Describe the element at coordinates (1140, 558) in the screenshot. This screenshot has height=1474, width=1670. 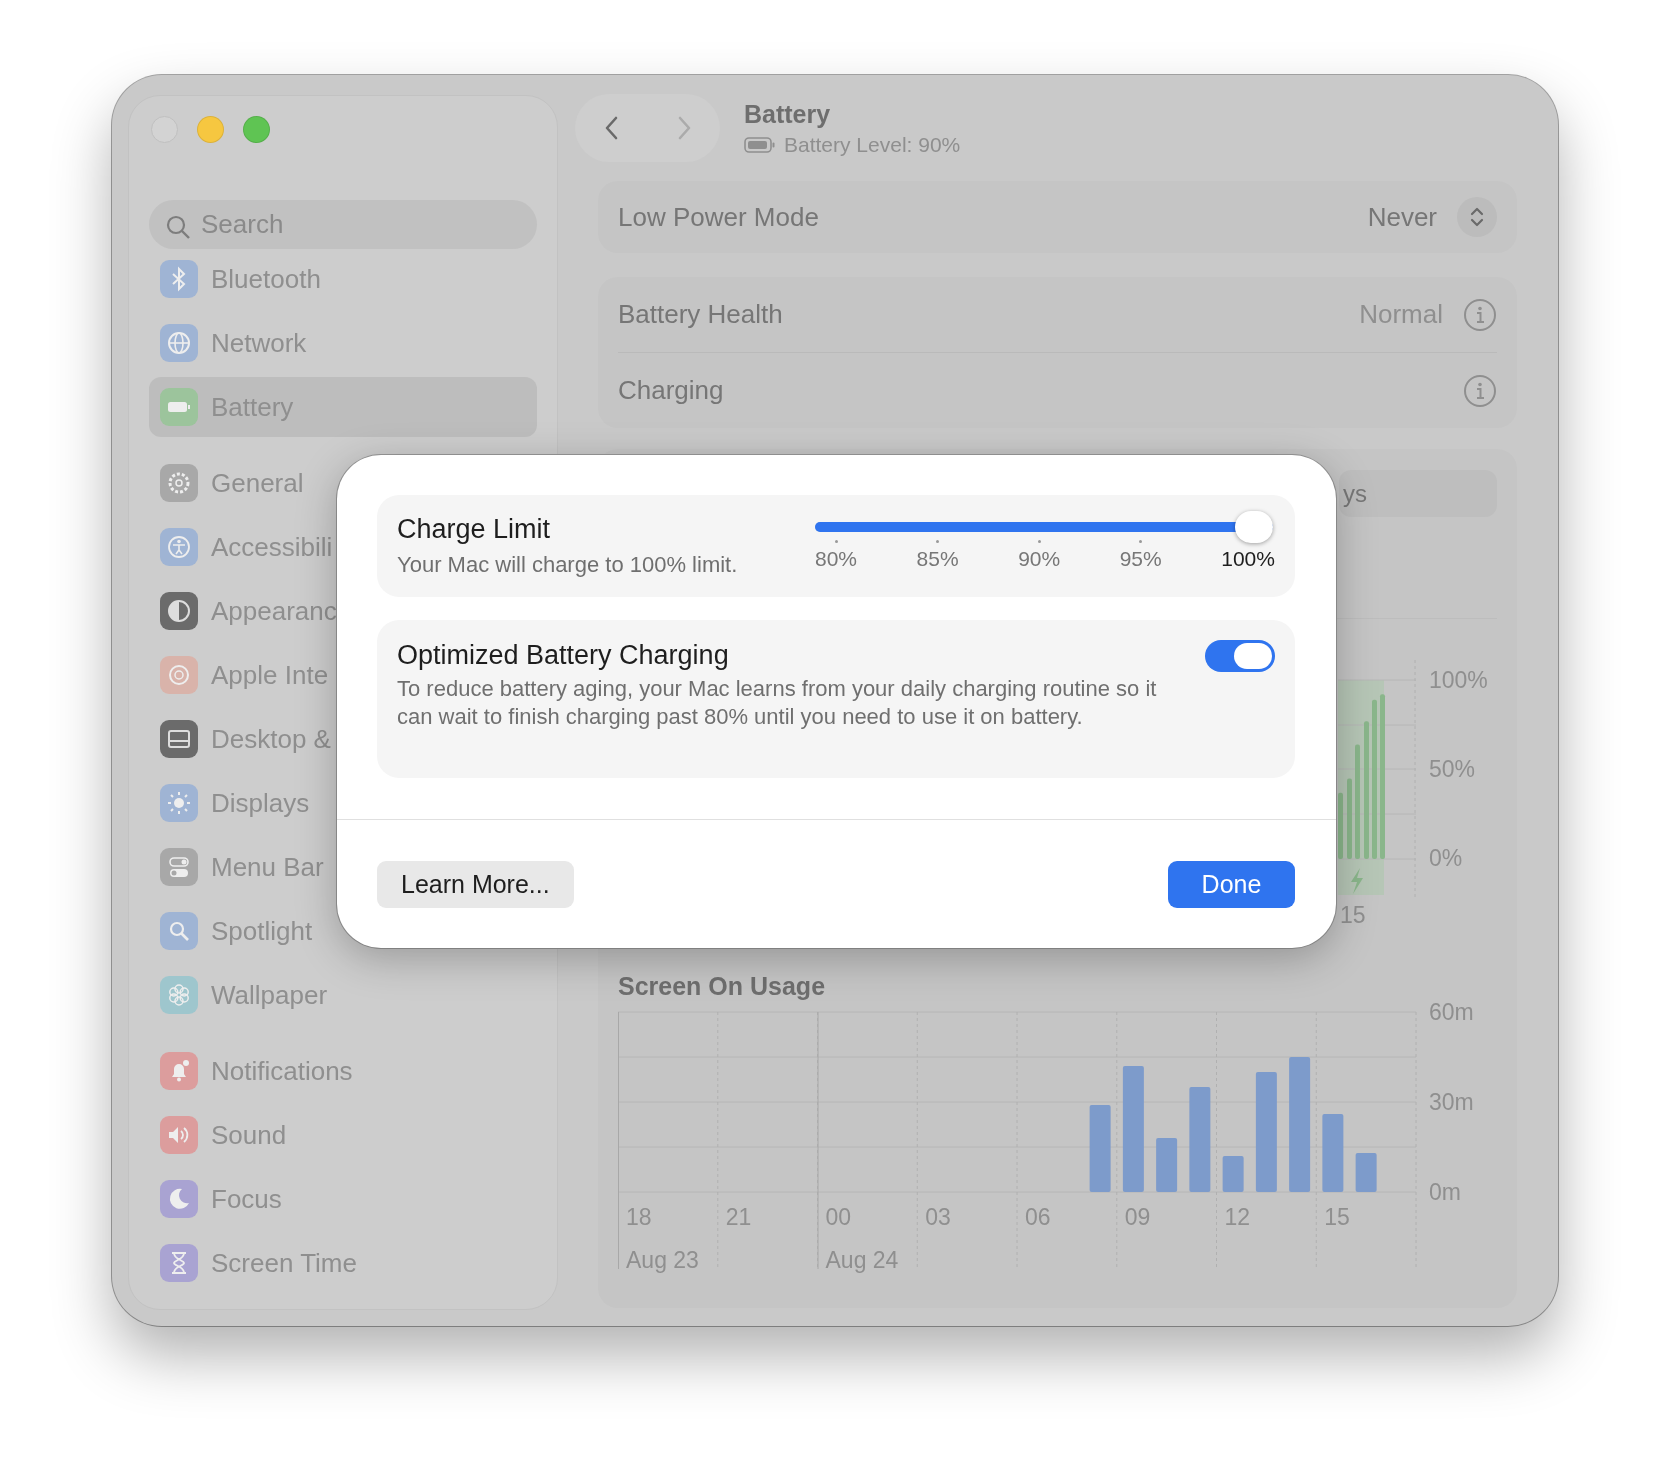
I see `tick-label: 95%` at that location.